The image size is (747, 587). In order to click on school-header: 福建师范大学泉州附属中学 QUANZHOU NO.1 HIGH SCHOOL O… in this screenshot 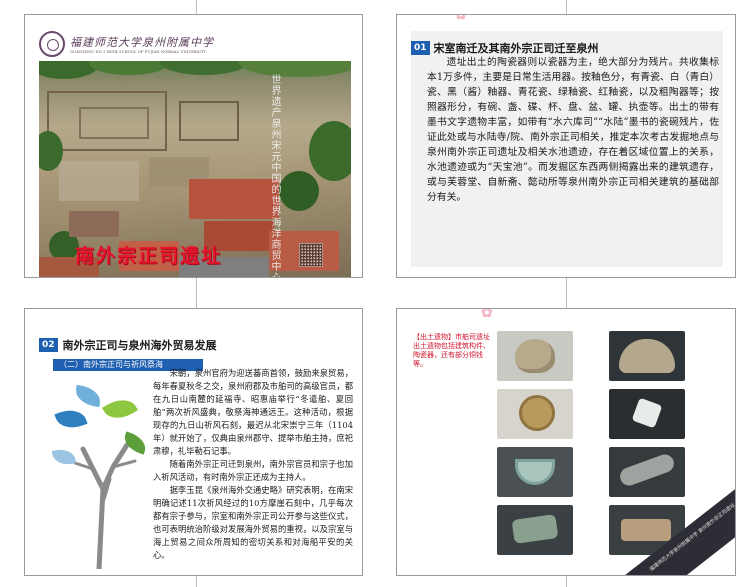, I will do `click(126, 44)`.